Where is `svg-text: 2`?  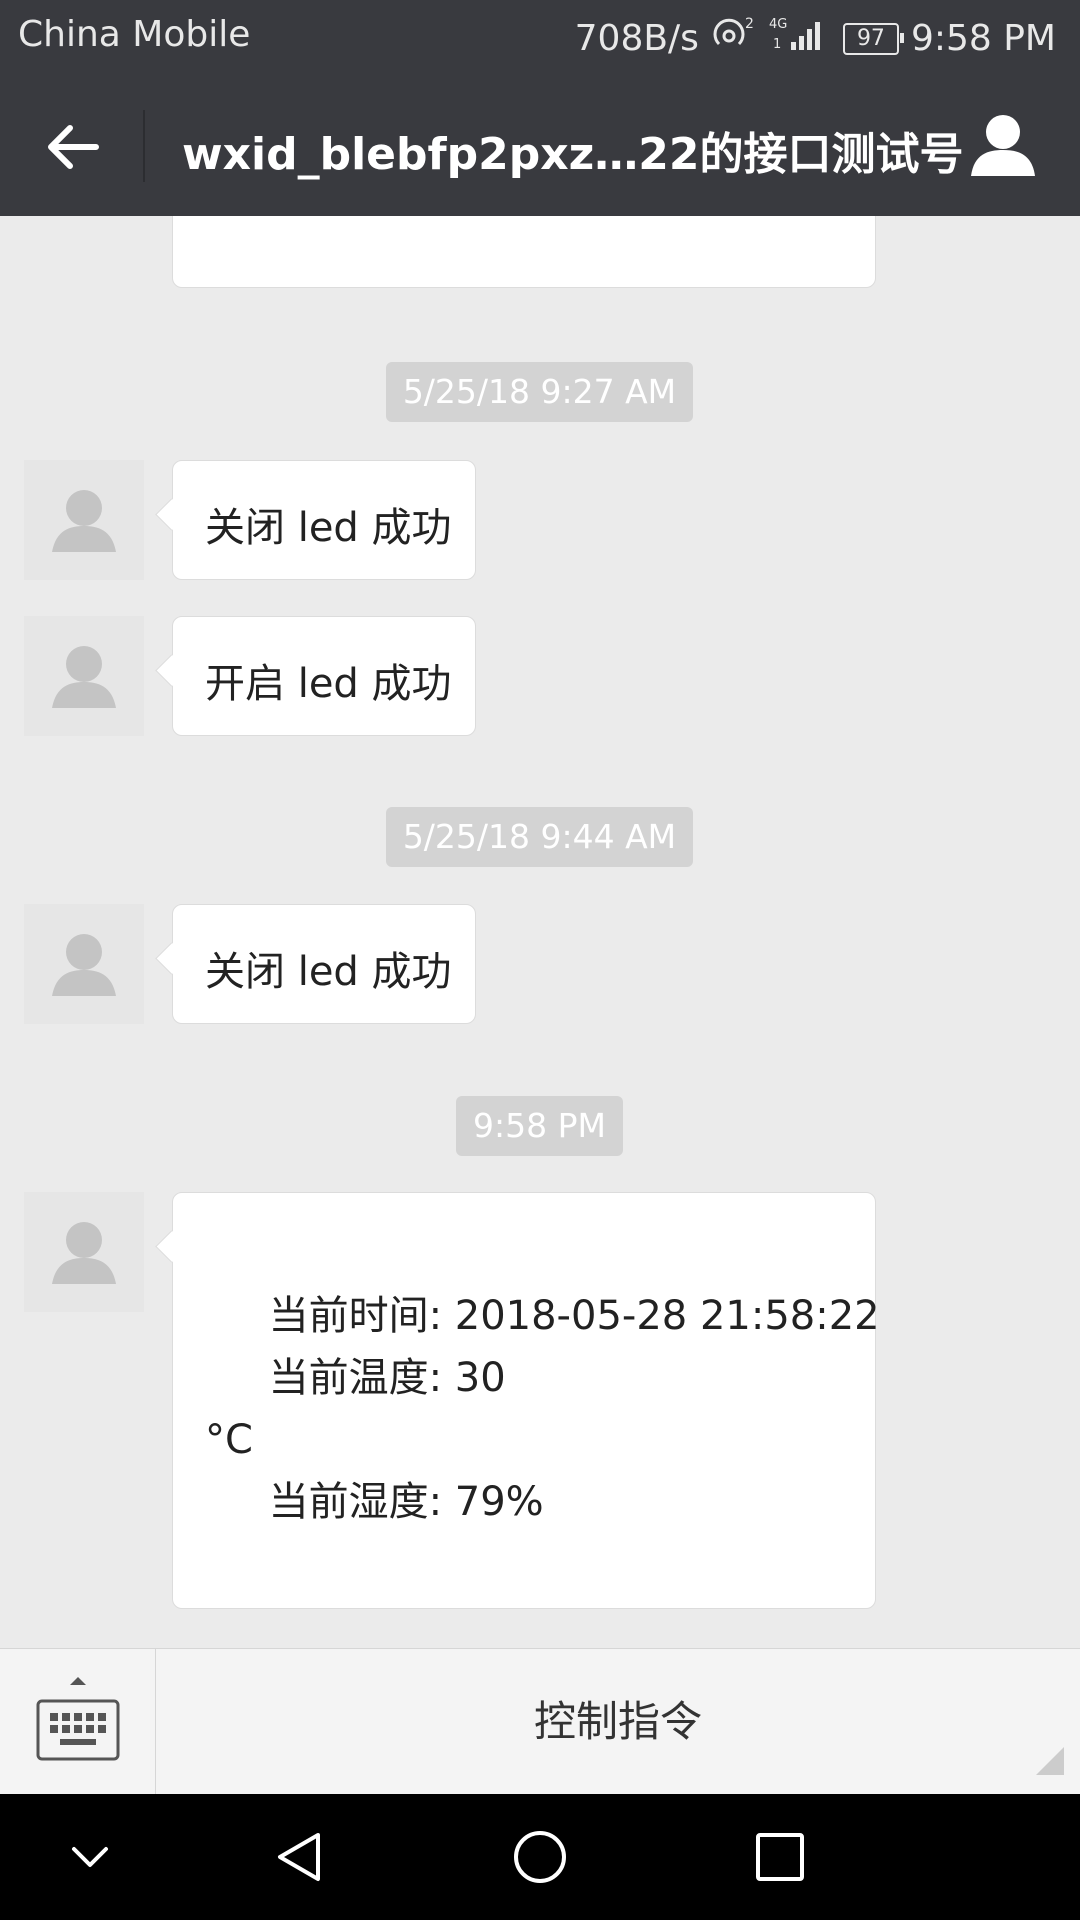 svg-text: 2 is located at coordinates (749, 24).